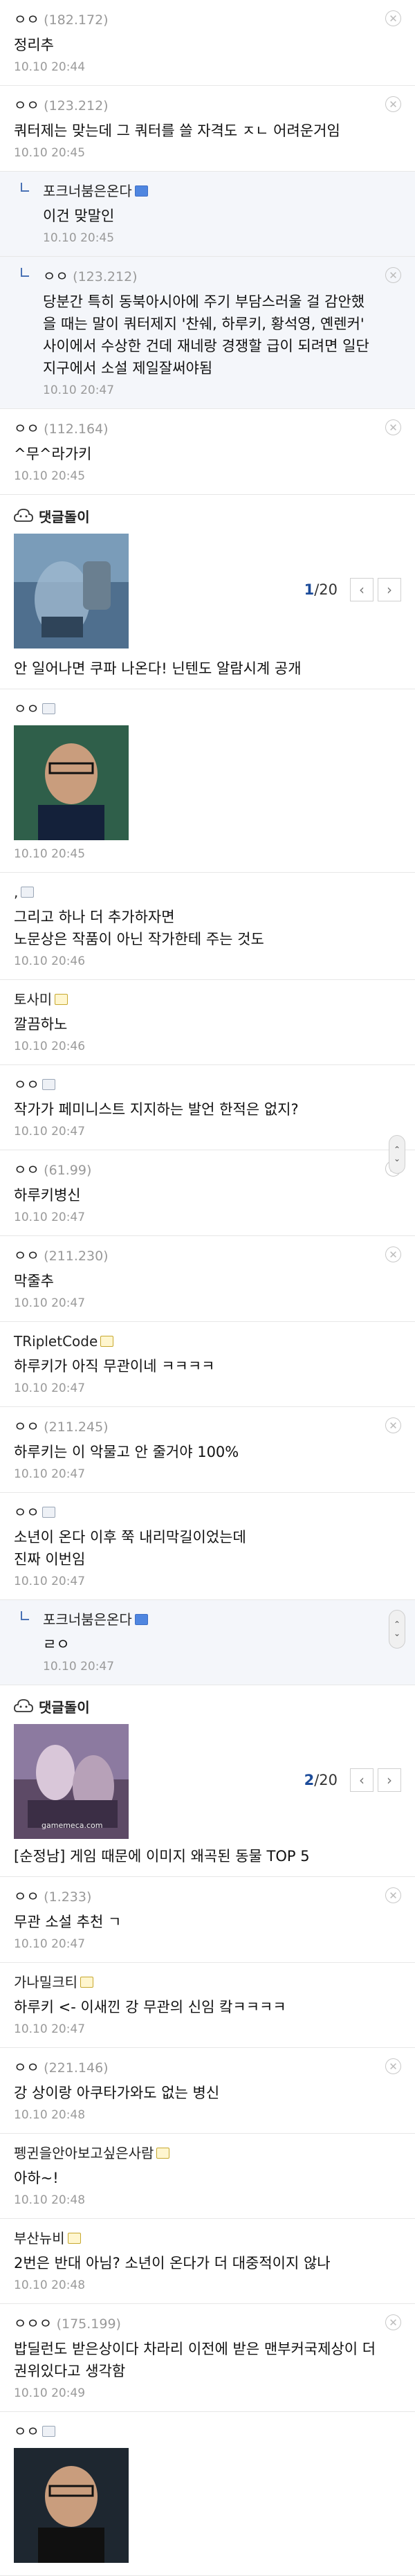 The width and height of the screenshot is (415, 2576). I want to click on ad-pager: 1/20 ‹ ›, so click(352, 589).